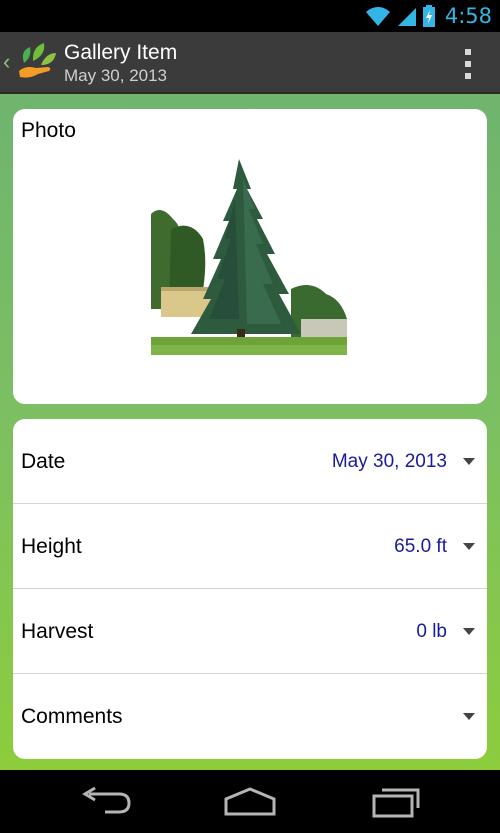 This screenshot has width=500, height=833. I want to click on status-time: 4:58, so click(468, 16).